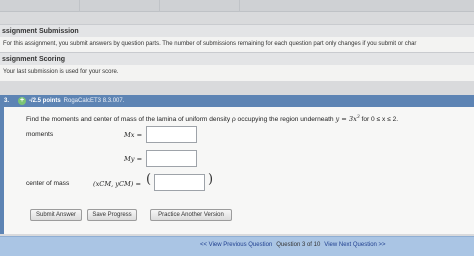 This screenshot has height=256, width=474. Describe the element at coordinates (7, 101) in the screenshot. I see `question-number: 3.` at that location.